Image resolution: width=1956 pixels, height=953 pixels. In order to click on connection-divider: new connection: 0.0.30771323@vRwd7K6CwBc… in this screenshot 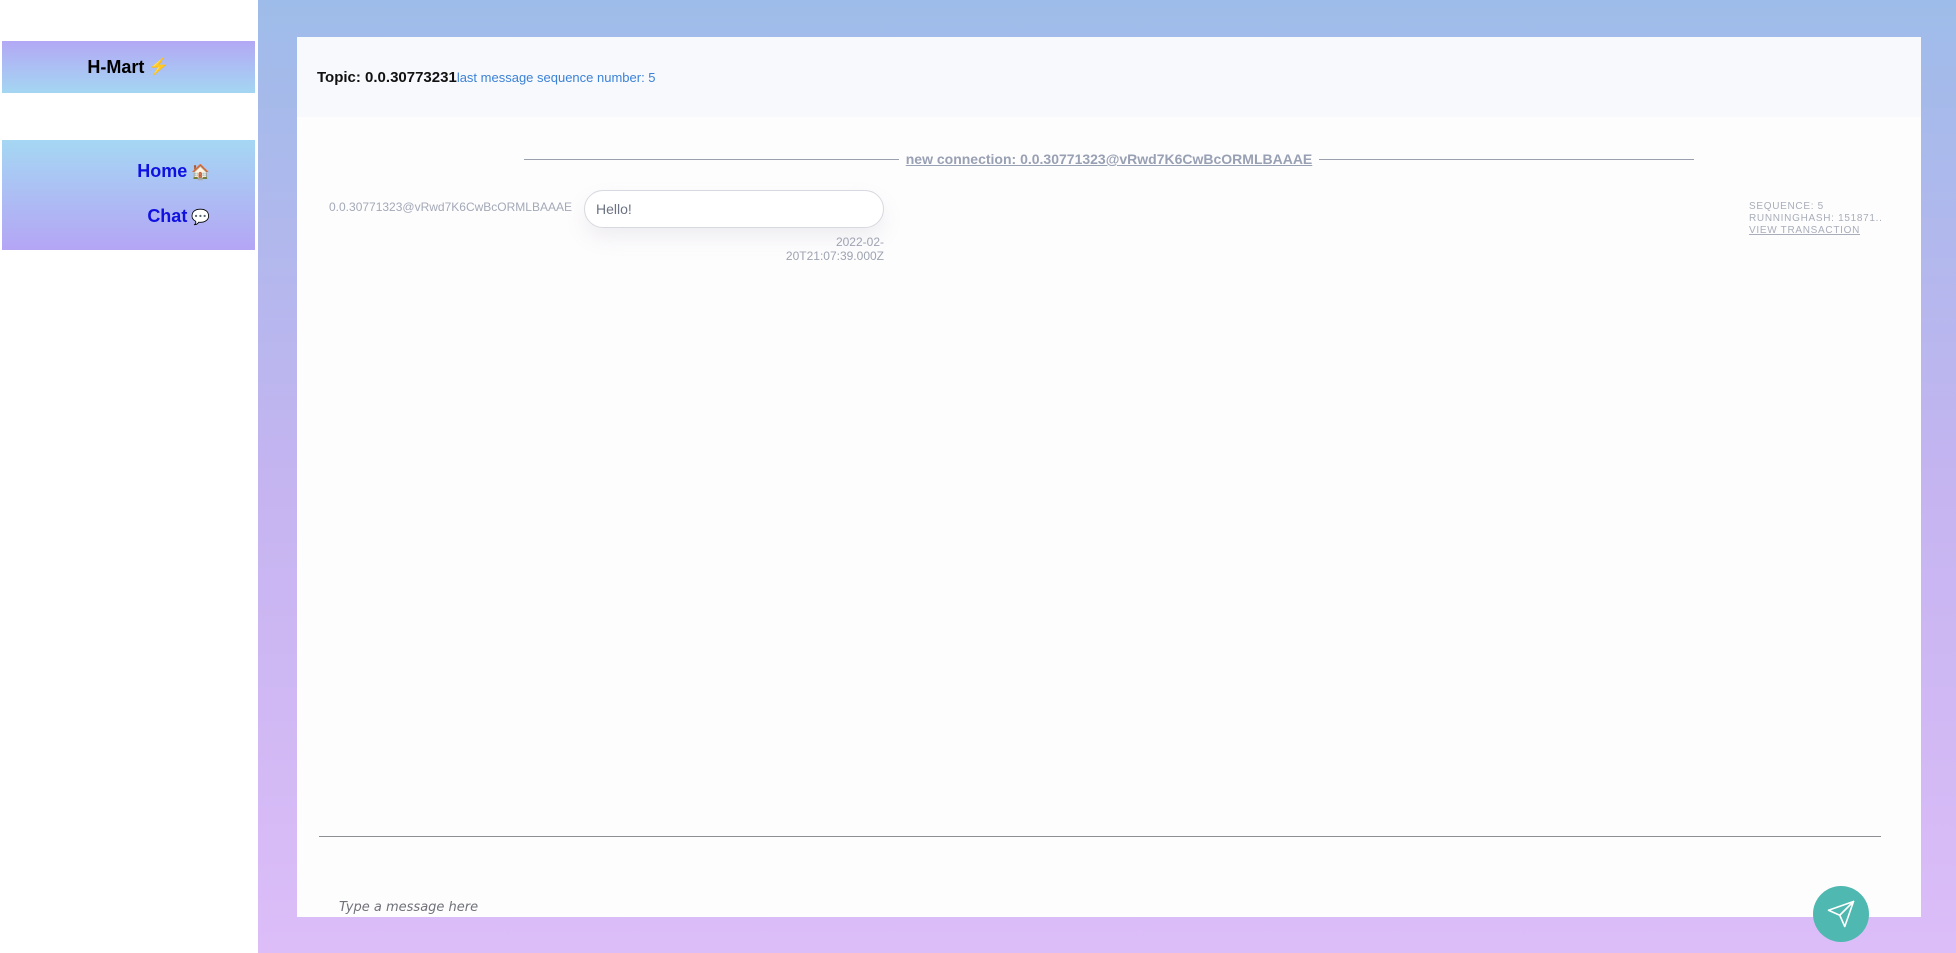, I will do `click(1109, 159)`.